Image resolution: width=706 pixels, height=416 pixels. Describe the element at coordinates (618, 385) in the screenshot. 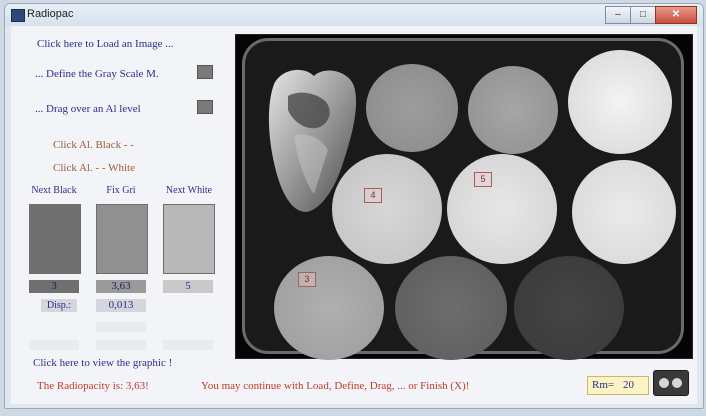

I see `rm-field: Rm= 20` at that location.